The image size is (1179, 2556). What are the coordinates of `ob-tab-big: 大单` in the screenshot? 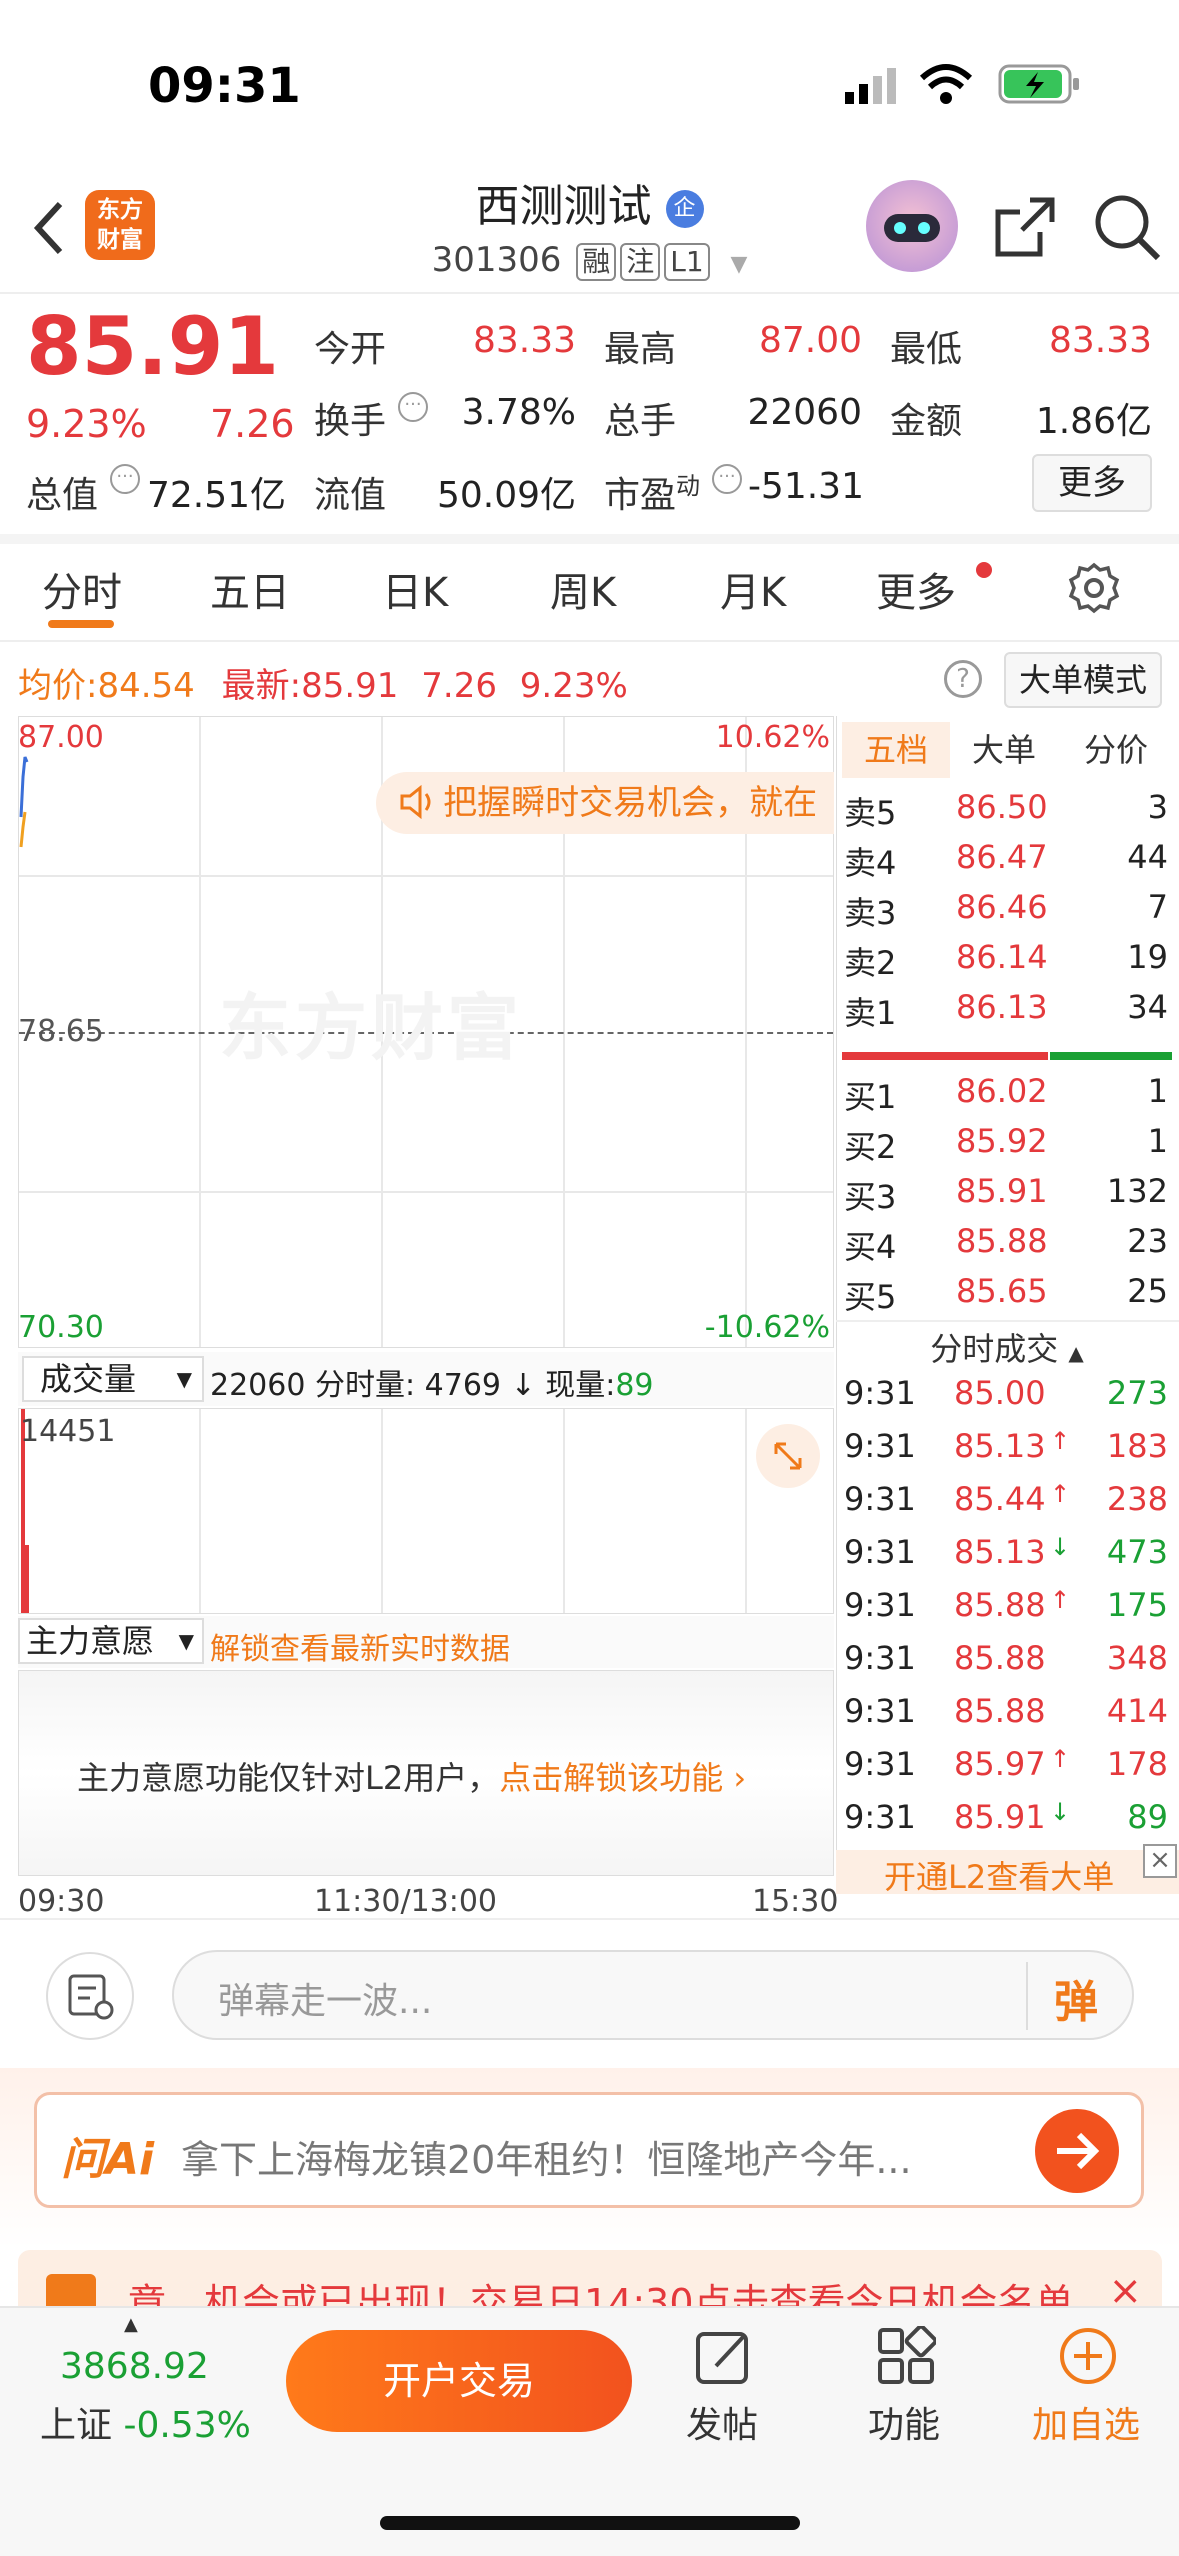 It's located at (1004, 750).